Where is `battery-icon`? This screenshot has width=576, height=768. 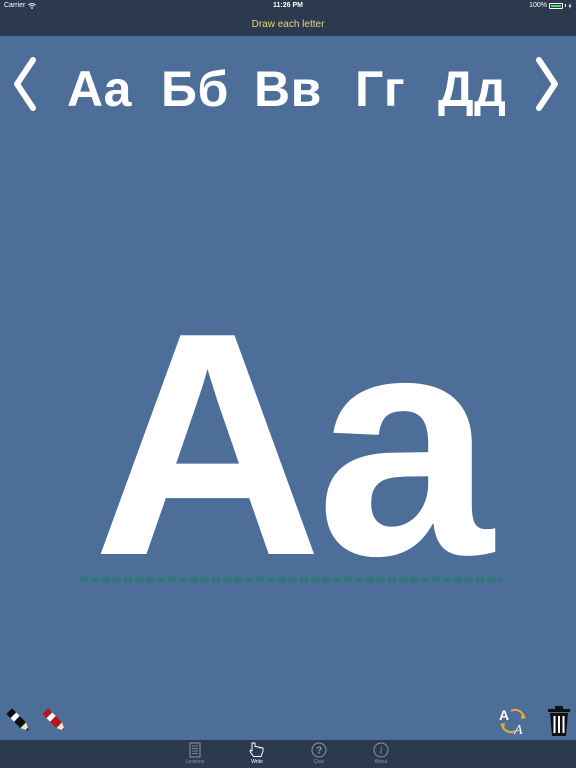
battery-icon is located at coordinates (556, 5).